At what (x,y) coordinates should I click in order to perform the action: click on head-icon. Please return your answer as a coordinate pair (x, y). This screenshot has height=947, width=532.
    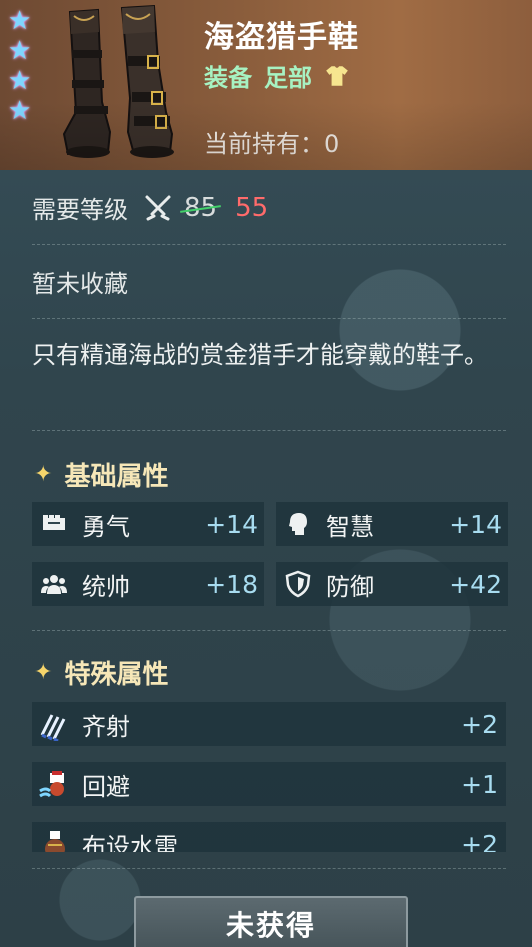
    Looking at the image, I should click on (298, 524).